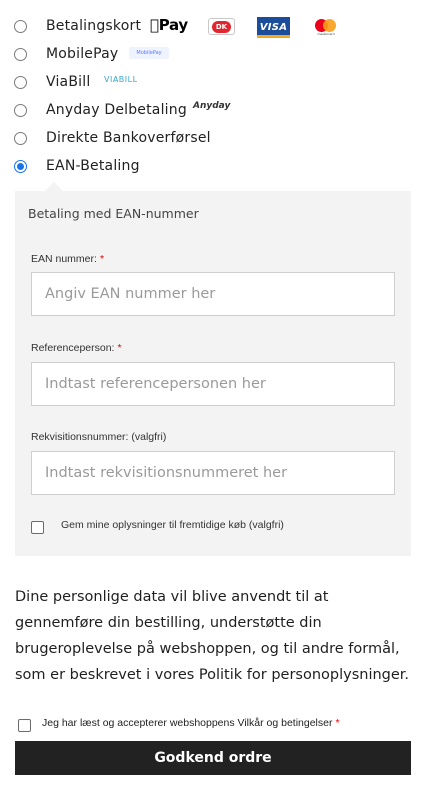 Image resolution: width=427 pixels, height=795 pixels. I want to click on payment-method-mobilepay: MobilePay MobilePay, so click(213, 58).